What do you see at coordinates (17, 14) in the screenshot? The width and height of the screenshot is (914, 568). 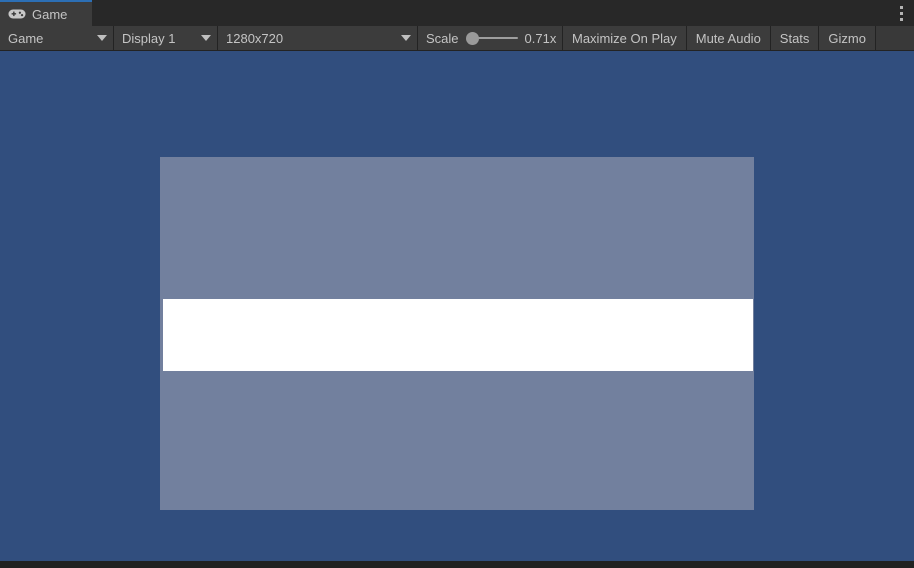 I see `gamepad-icon` at bounding box center [17, 14].